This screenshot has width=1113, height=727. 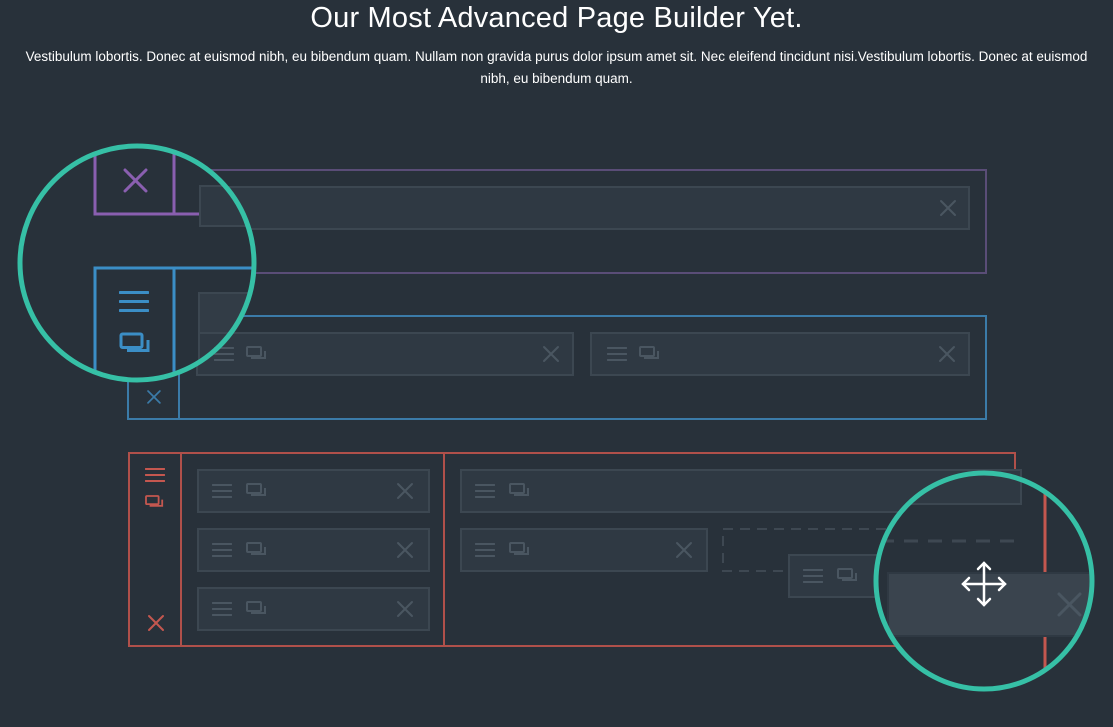 What do you see at coordinates (154, 397) in the screenshot?
I see `section-delete-icon` at bounding box center [154, 397].